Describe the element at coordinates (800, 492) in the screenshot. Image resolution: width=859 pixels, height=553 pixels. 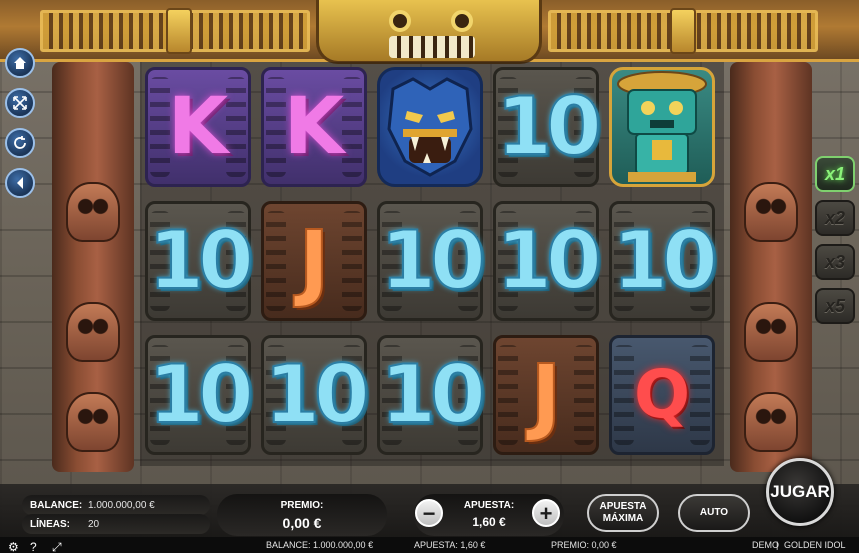
I see `spin-button: JUGAR` at that location.